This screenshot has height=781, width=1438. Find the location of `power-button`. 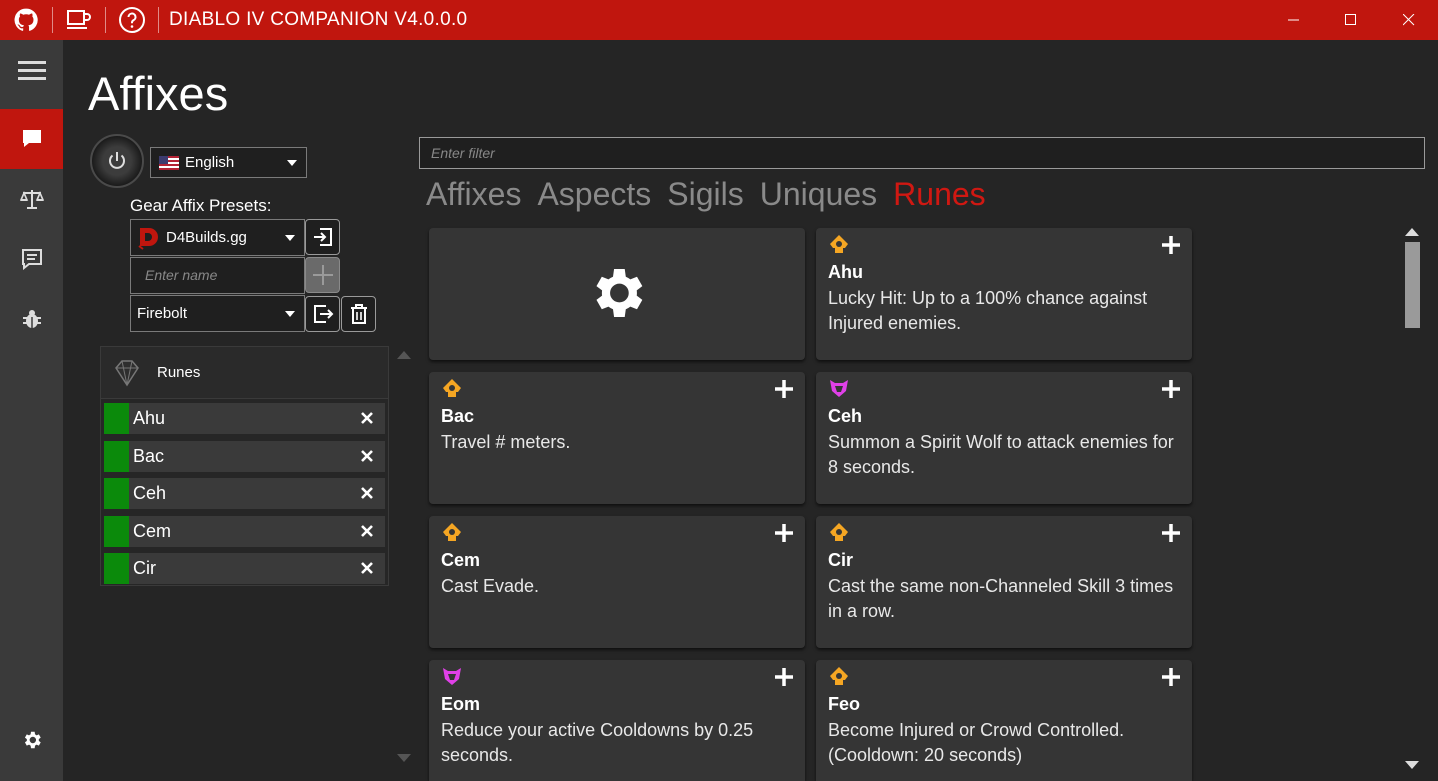

power-button is located at coordinates (117, 161).